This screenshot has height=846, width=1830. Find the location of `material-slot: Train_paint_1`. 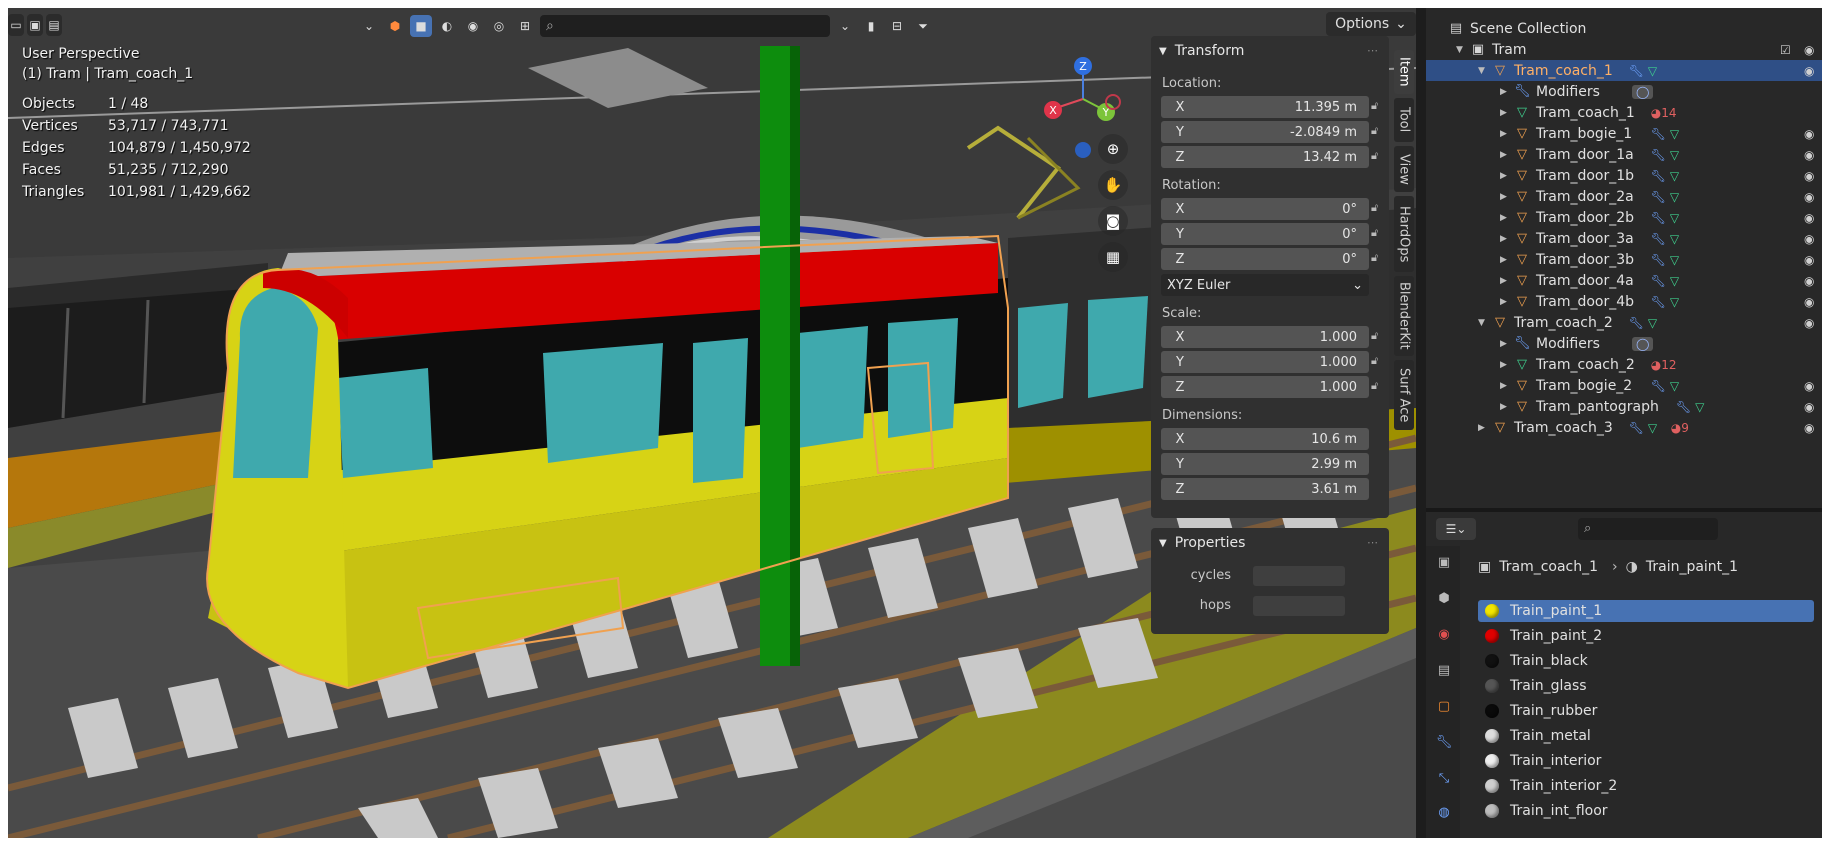

material-slot: Train_paint_1 is located at coordinates (1646, 611).